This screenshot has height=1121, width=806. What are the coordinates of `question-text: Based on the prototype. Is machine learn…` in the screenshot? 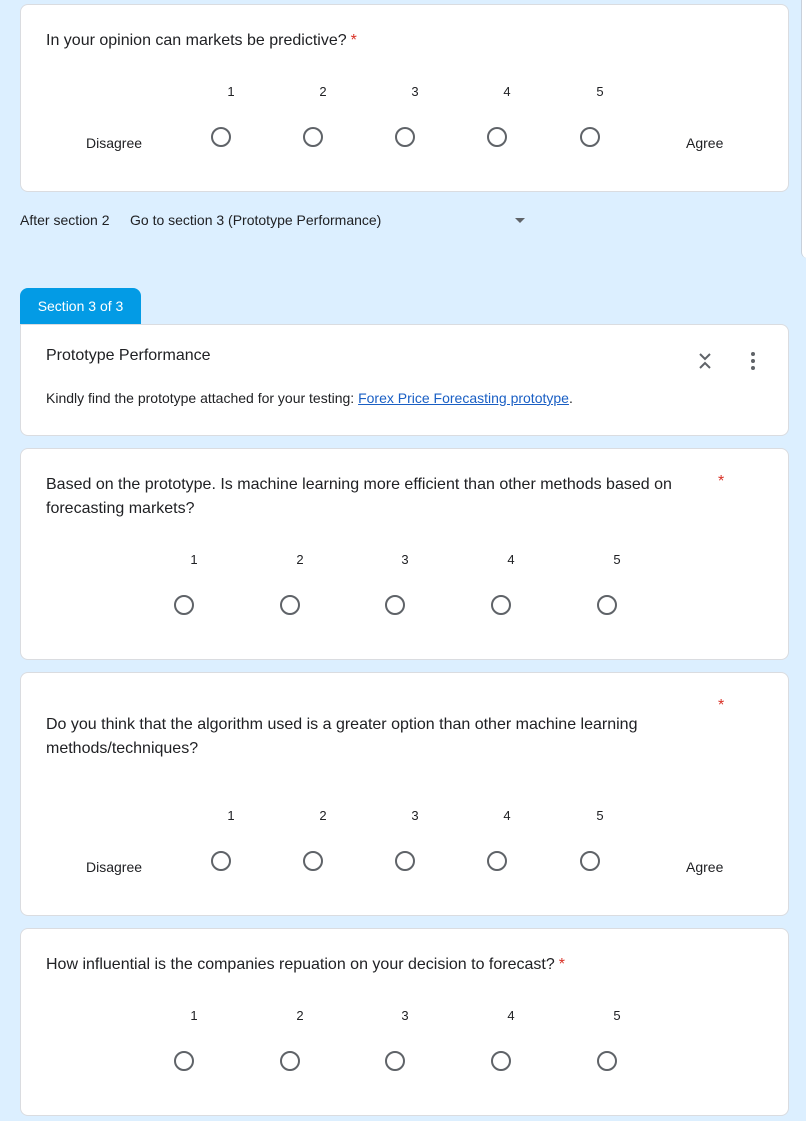 It's located at (359, 496).